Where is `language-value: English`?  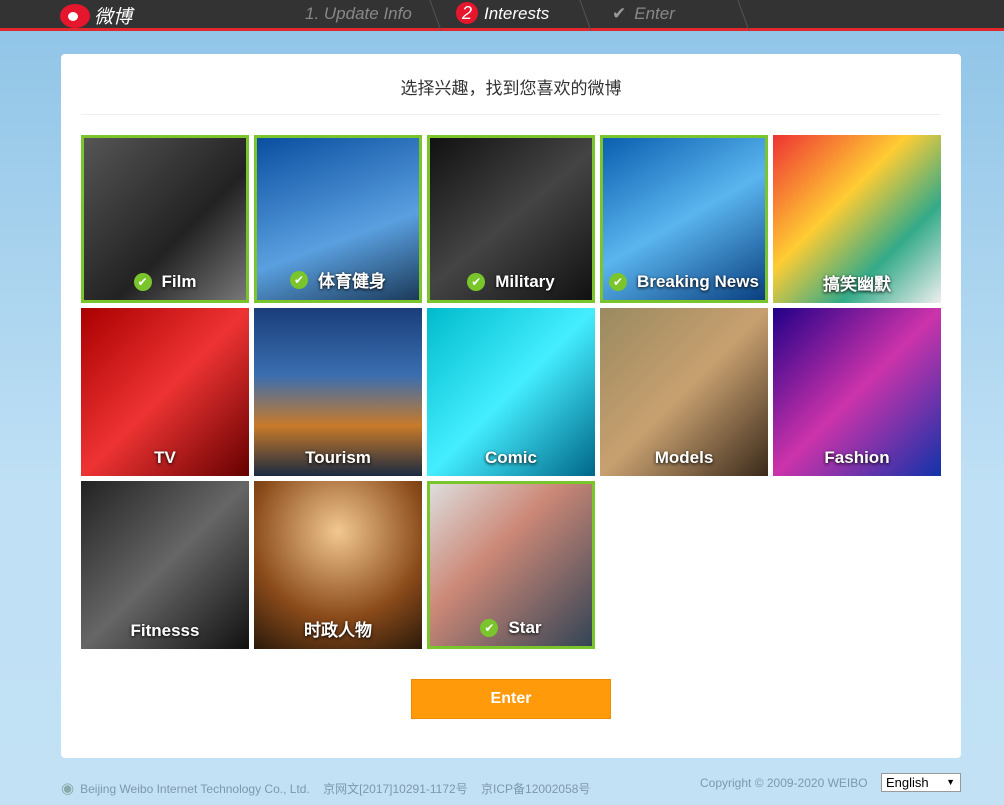 language-value: English is located at coordinates (907, 782).